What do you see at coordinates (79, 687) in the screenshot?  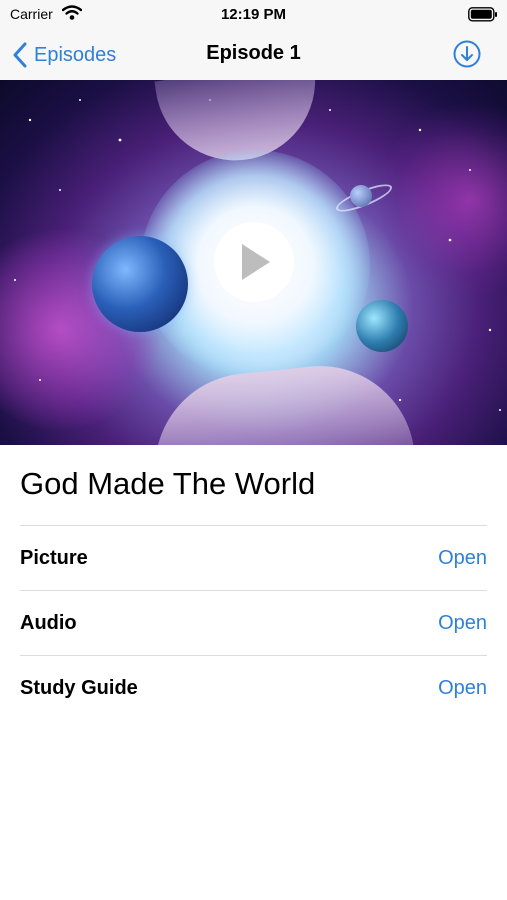 I see `row-label: Study Guide` at bounding box center [79, 687].